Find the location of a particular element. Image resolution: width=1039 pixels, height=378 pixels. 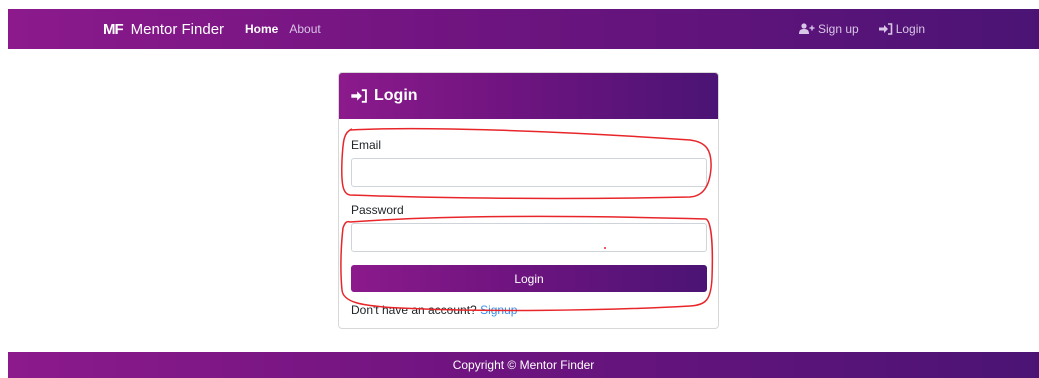

card-title: Login is located at coordinates (396, 95).